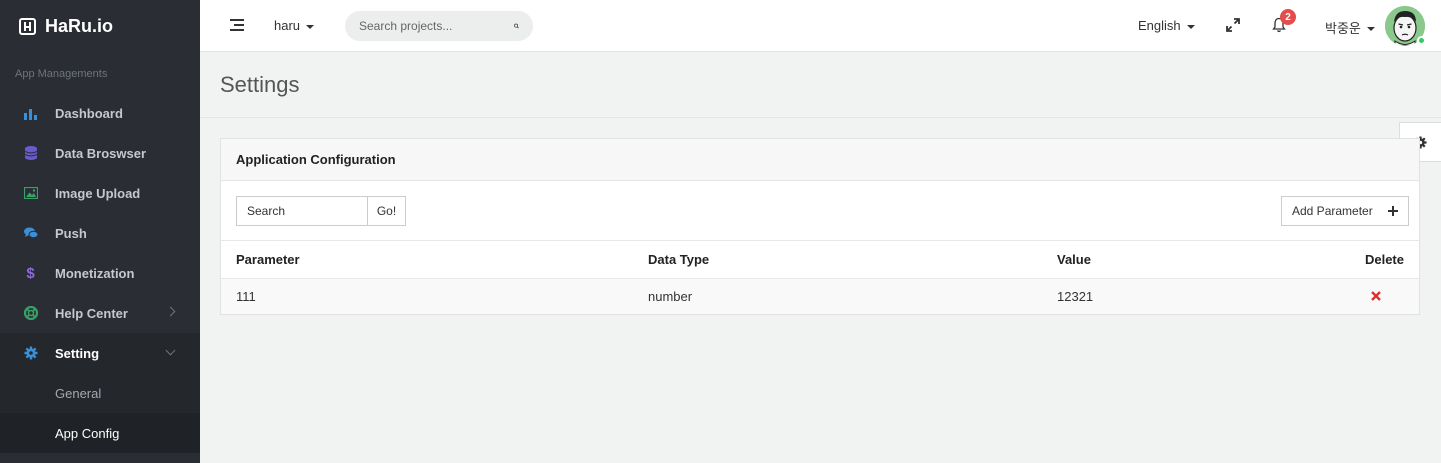 Image resolution: width=1441 pixels, height=463 pixels. I want to click on sidebar-item-label: Dashboard, so click(89, 113).